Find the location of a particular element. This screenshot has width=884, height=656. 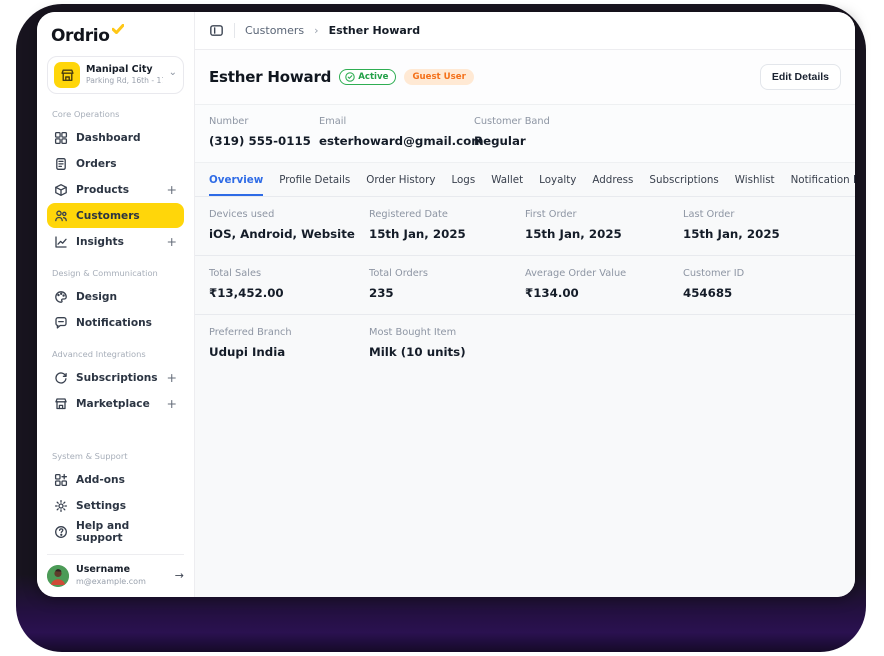

tab-notification-history: Notification History is located at coordinates (823, 185).